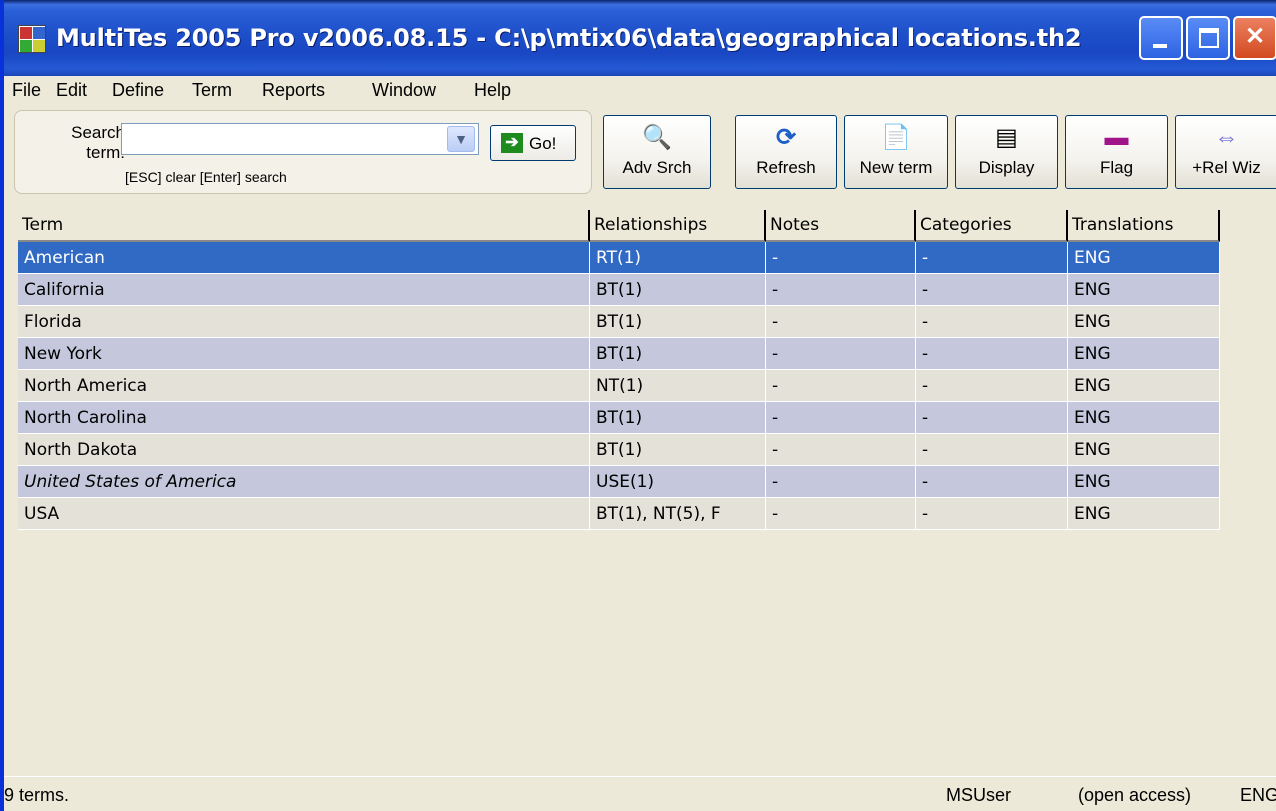  What do you see at coordinates (992, 226) in the screenshot?
I see `column-header-categories: Categories` at bounding box center [992, 226].